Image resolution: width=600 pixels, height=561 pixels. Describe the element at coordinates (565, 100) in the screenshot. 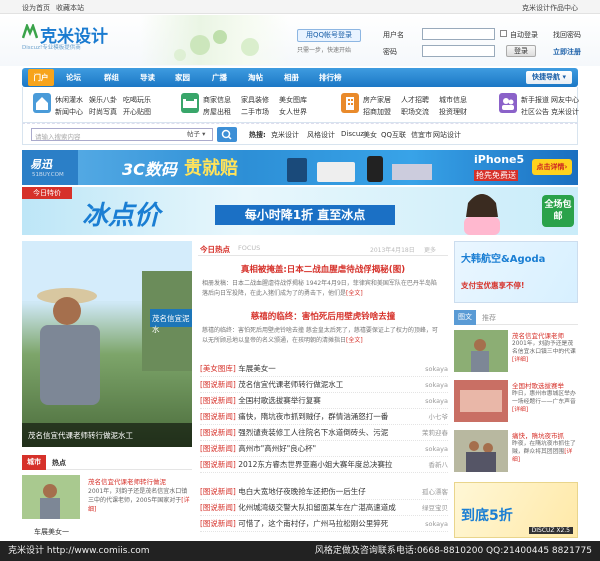

I see `category-link: 网友中心` at that location.